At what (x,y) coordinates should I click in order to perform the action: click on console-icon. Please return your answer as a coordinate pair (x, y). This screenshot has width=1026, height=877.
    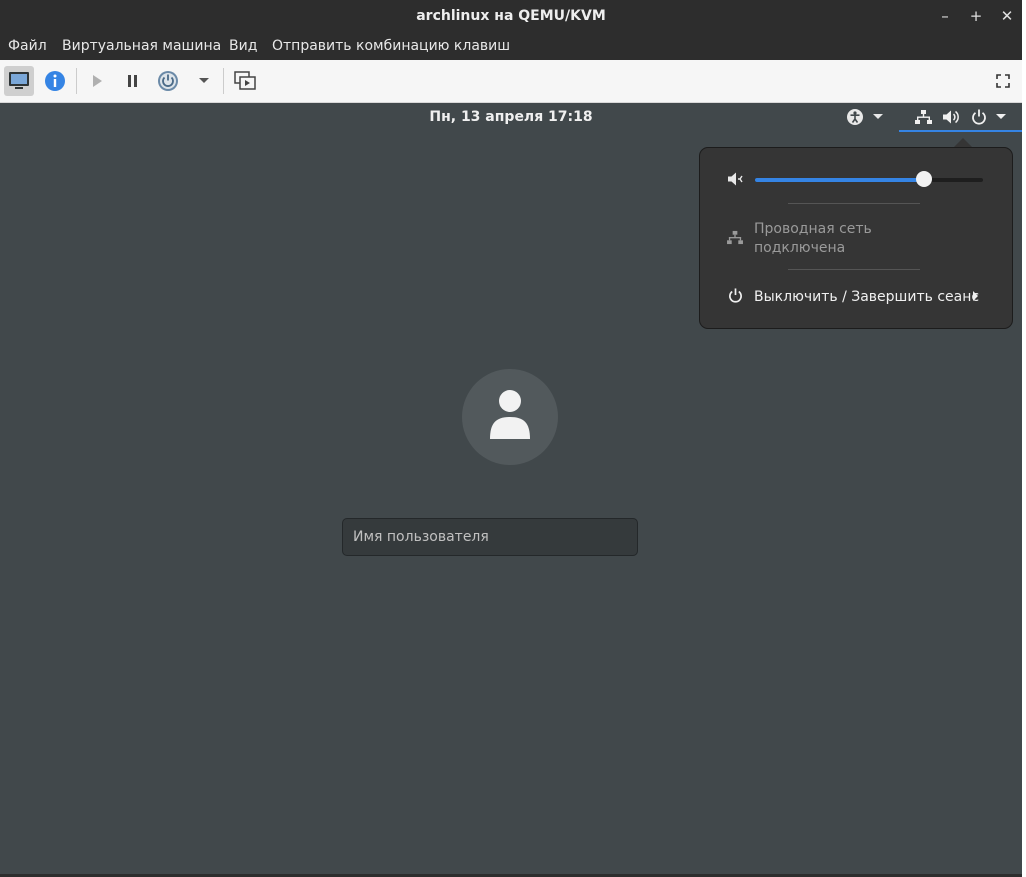
    Looking at the image, I should click on (19, 80).